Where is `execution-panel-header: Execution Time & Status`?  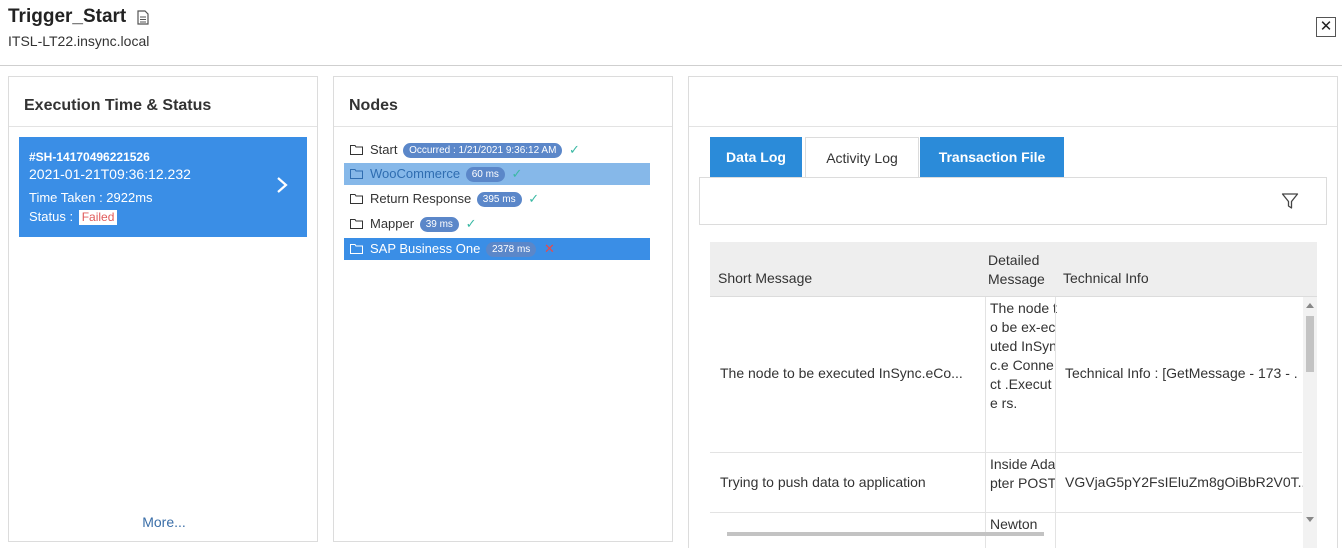
execution-panel-header: Execution Time & Status is located at coordinates (163, 102).